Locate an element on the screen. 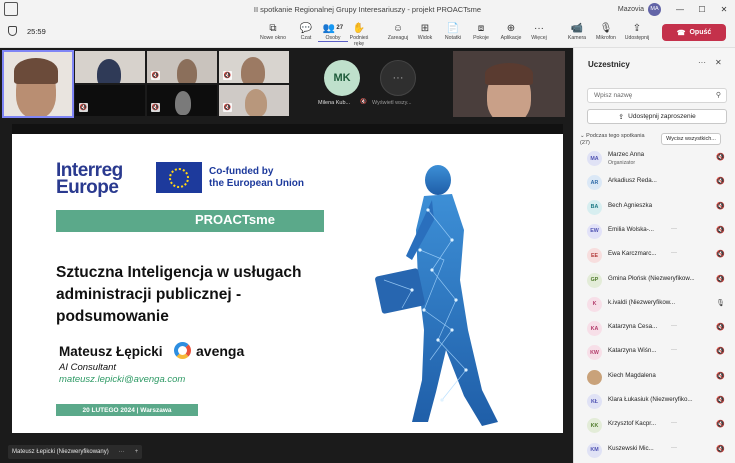 Image resolution: width=735 pixels, height=463 pixels. toolbar-label: Więcej is located at coordinates (539, 38).